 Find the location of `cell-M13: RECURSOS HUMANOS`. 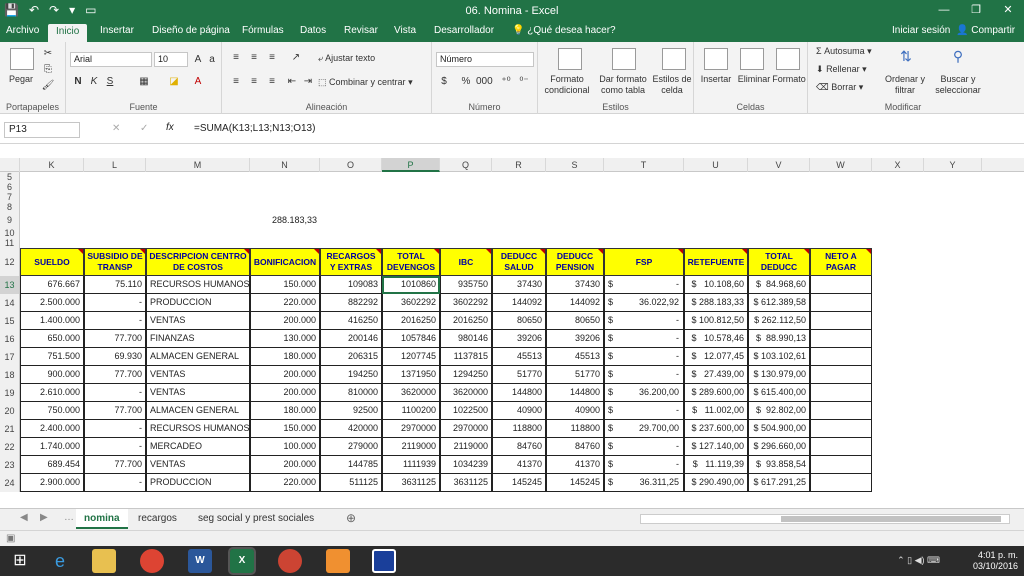

cell-M13: RECURSOS HUMANOS is located at coordinates (198, 285).